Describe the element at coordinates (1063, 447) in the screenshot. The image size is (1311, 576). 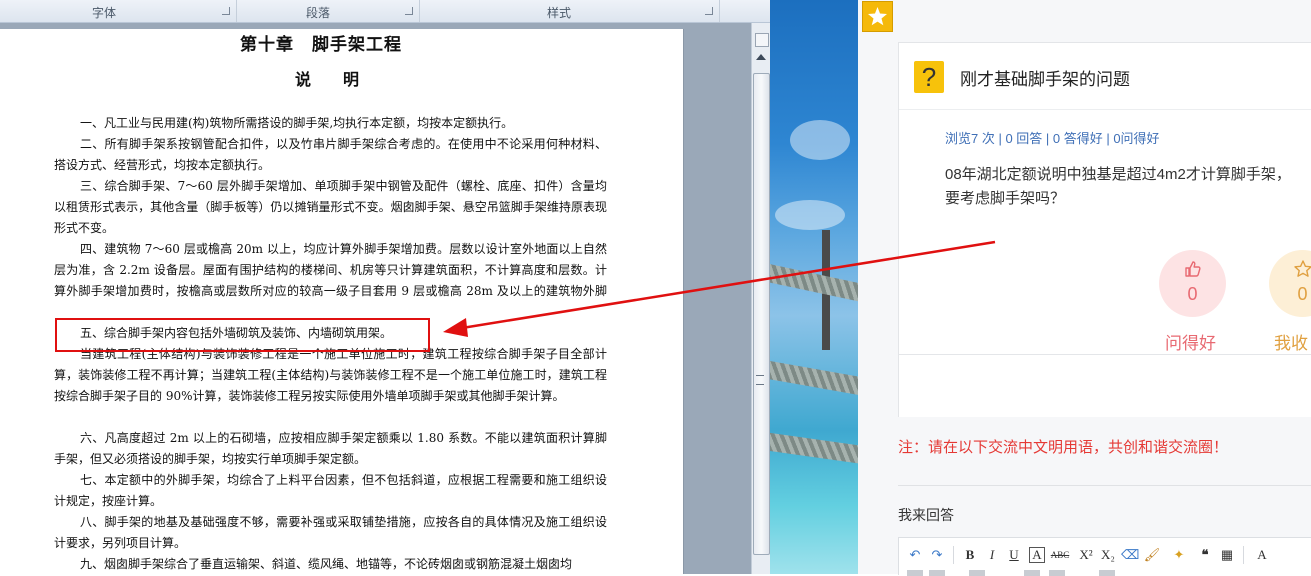
I see `civility-notice: 注：请在以下交流中文明用语，共创和谐交流圈！` at that location.